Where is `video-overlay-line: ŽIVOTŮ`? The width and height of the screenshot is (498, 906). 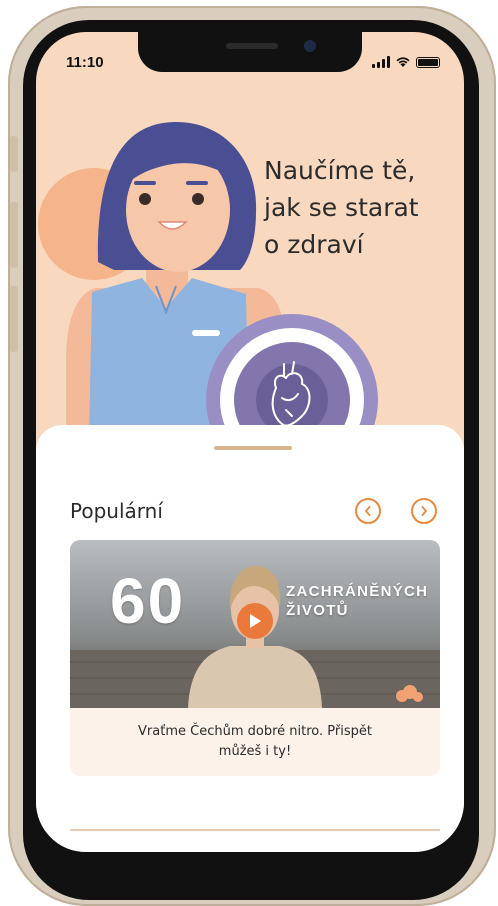 video-overlay-line: ŽIVOTŮ is located at coordinates (317, 610).